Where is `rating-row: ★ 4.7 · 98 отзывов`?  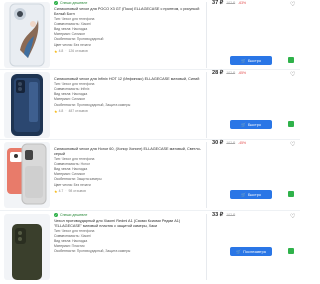 rating-row: ★ 4.7 · 98 отзывов is located at coordinates (128, 191).